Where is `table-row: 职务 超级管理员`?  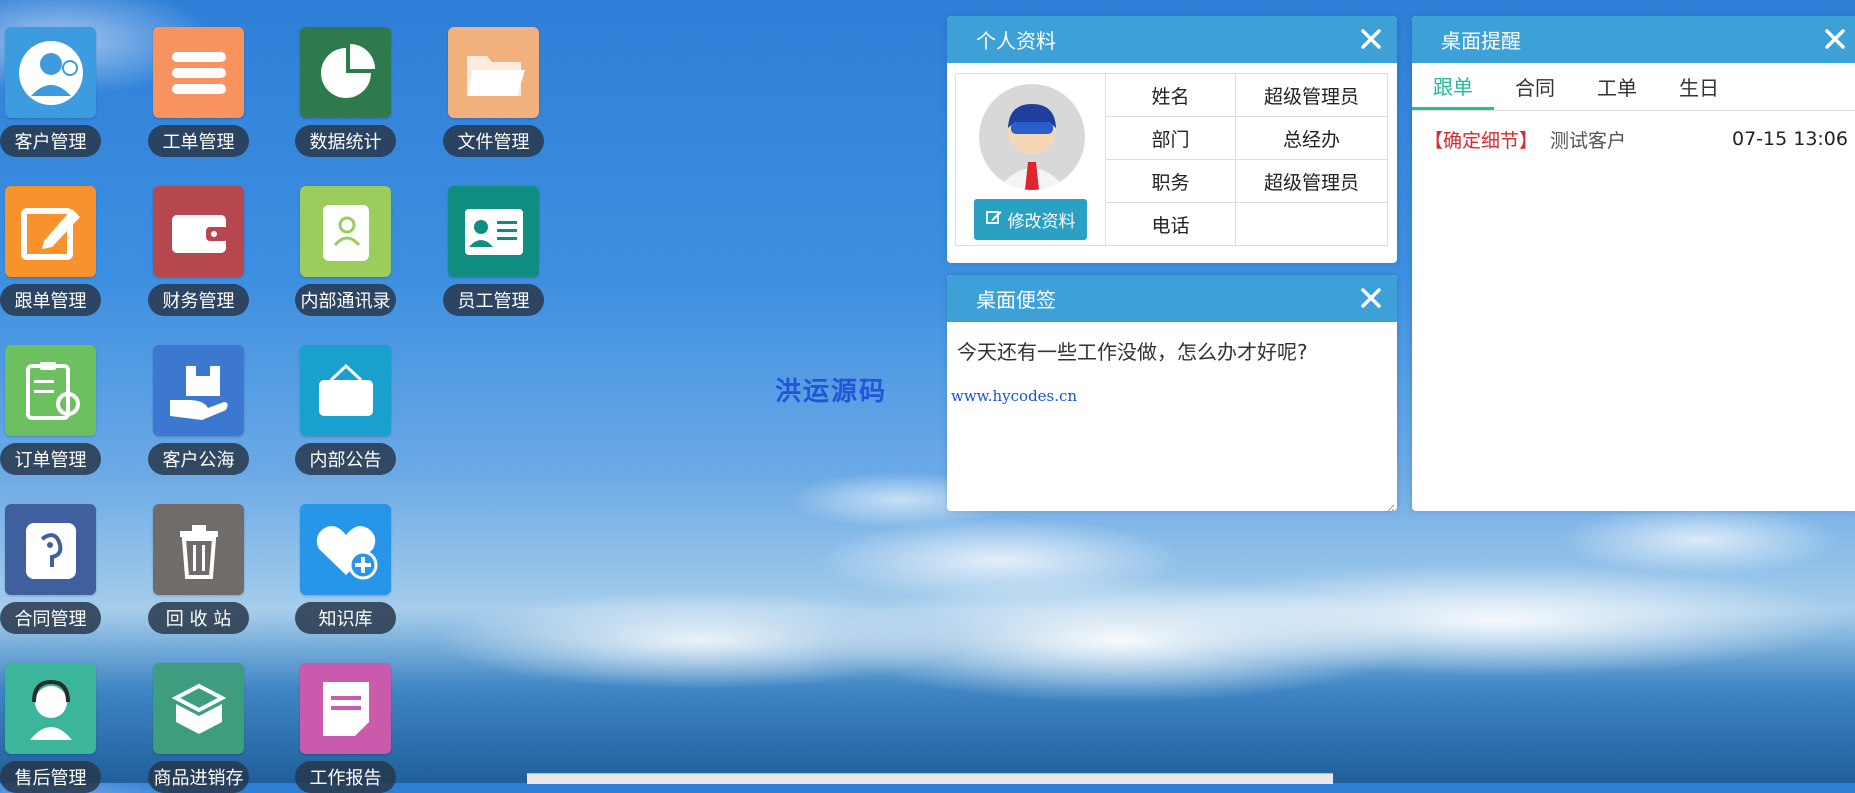
table-row: 职务 超级管理员 is located at coordinates (1246, 181).